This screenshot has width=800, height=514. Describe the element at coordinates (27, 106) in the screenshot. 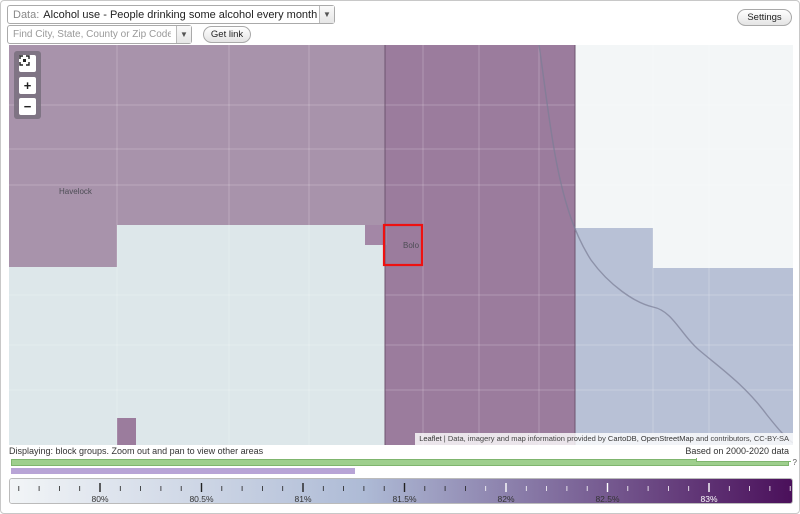

I see `zoom-out-button: −` at that location.